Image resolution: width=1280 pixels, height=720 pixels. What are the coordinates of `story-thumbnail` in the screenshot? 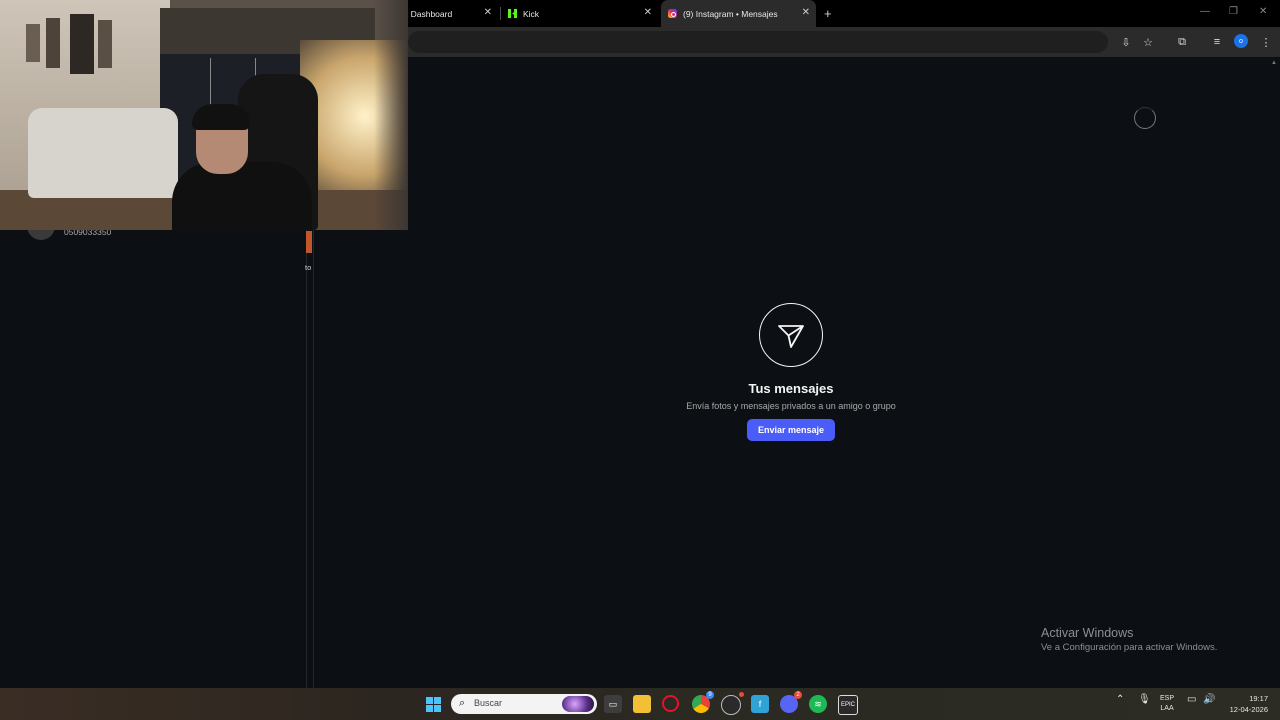 It's located at (309, 242).